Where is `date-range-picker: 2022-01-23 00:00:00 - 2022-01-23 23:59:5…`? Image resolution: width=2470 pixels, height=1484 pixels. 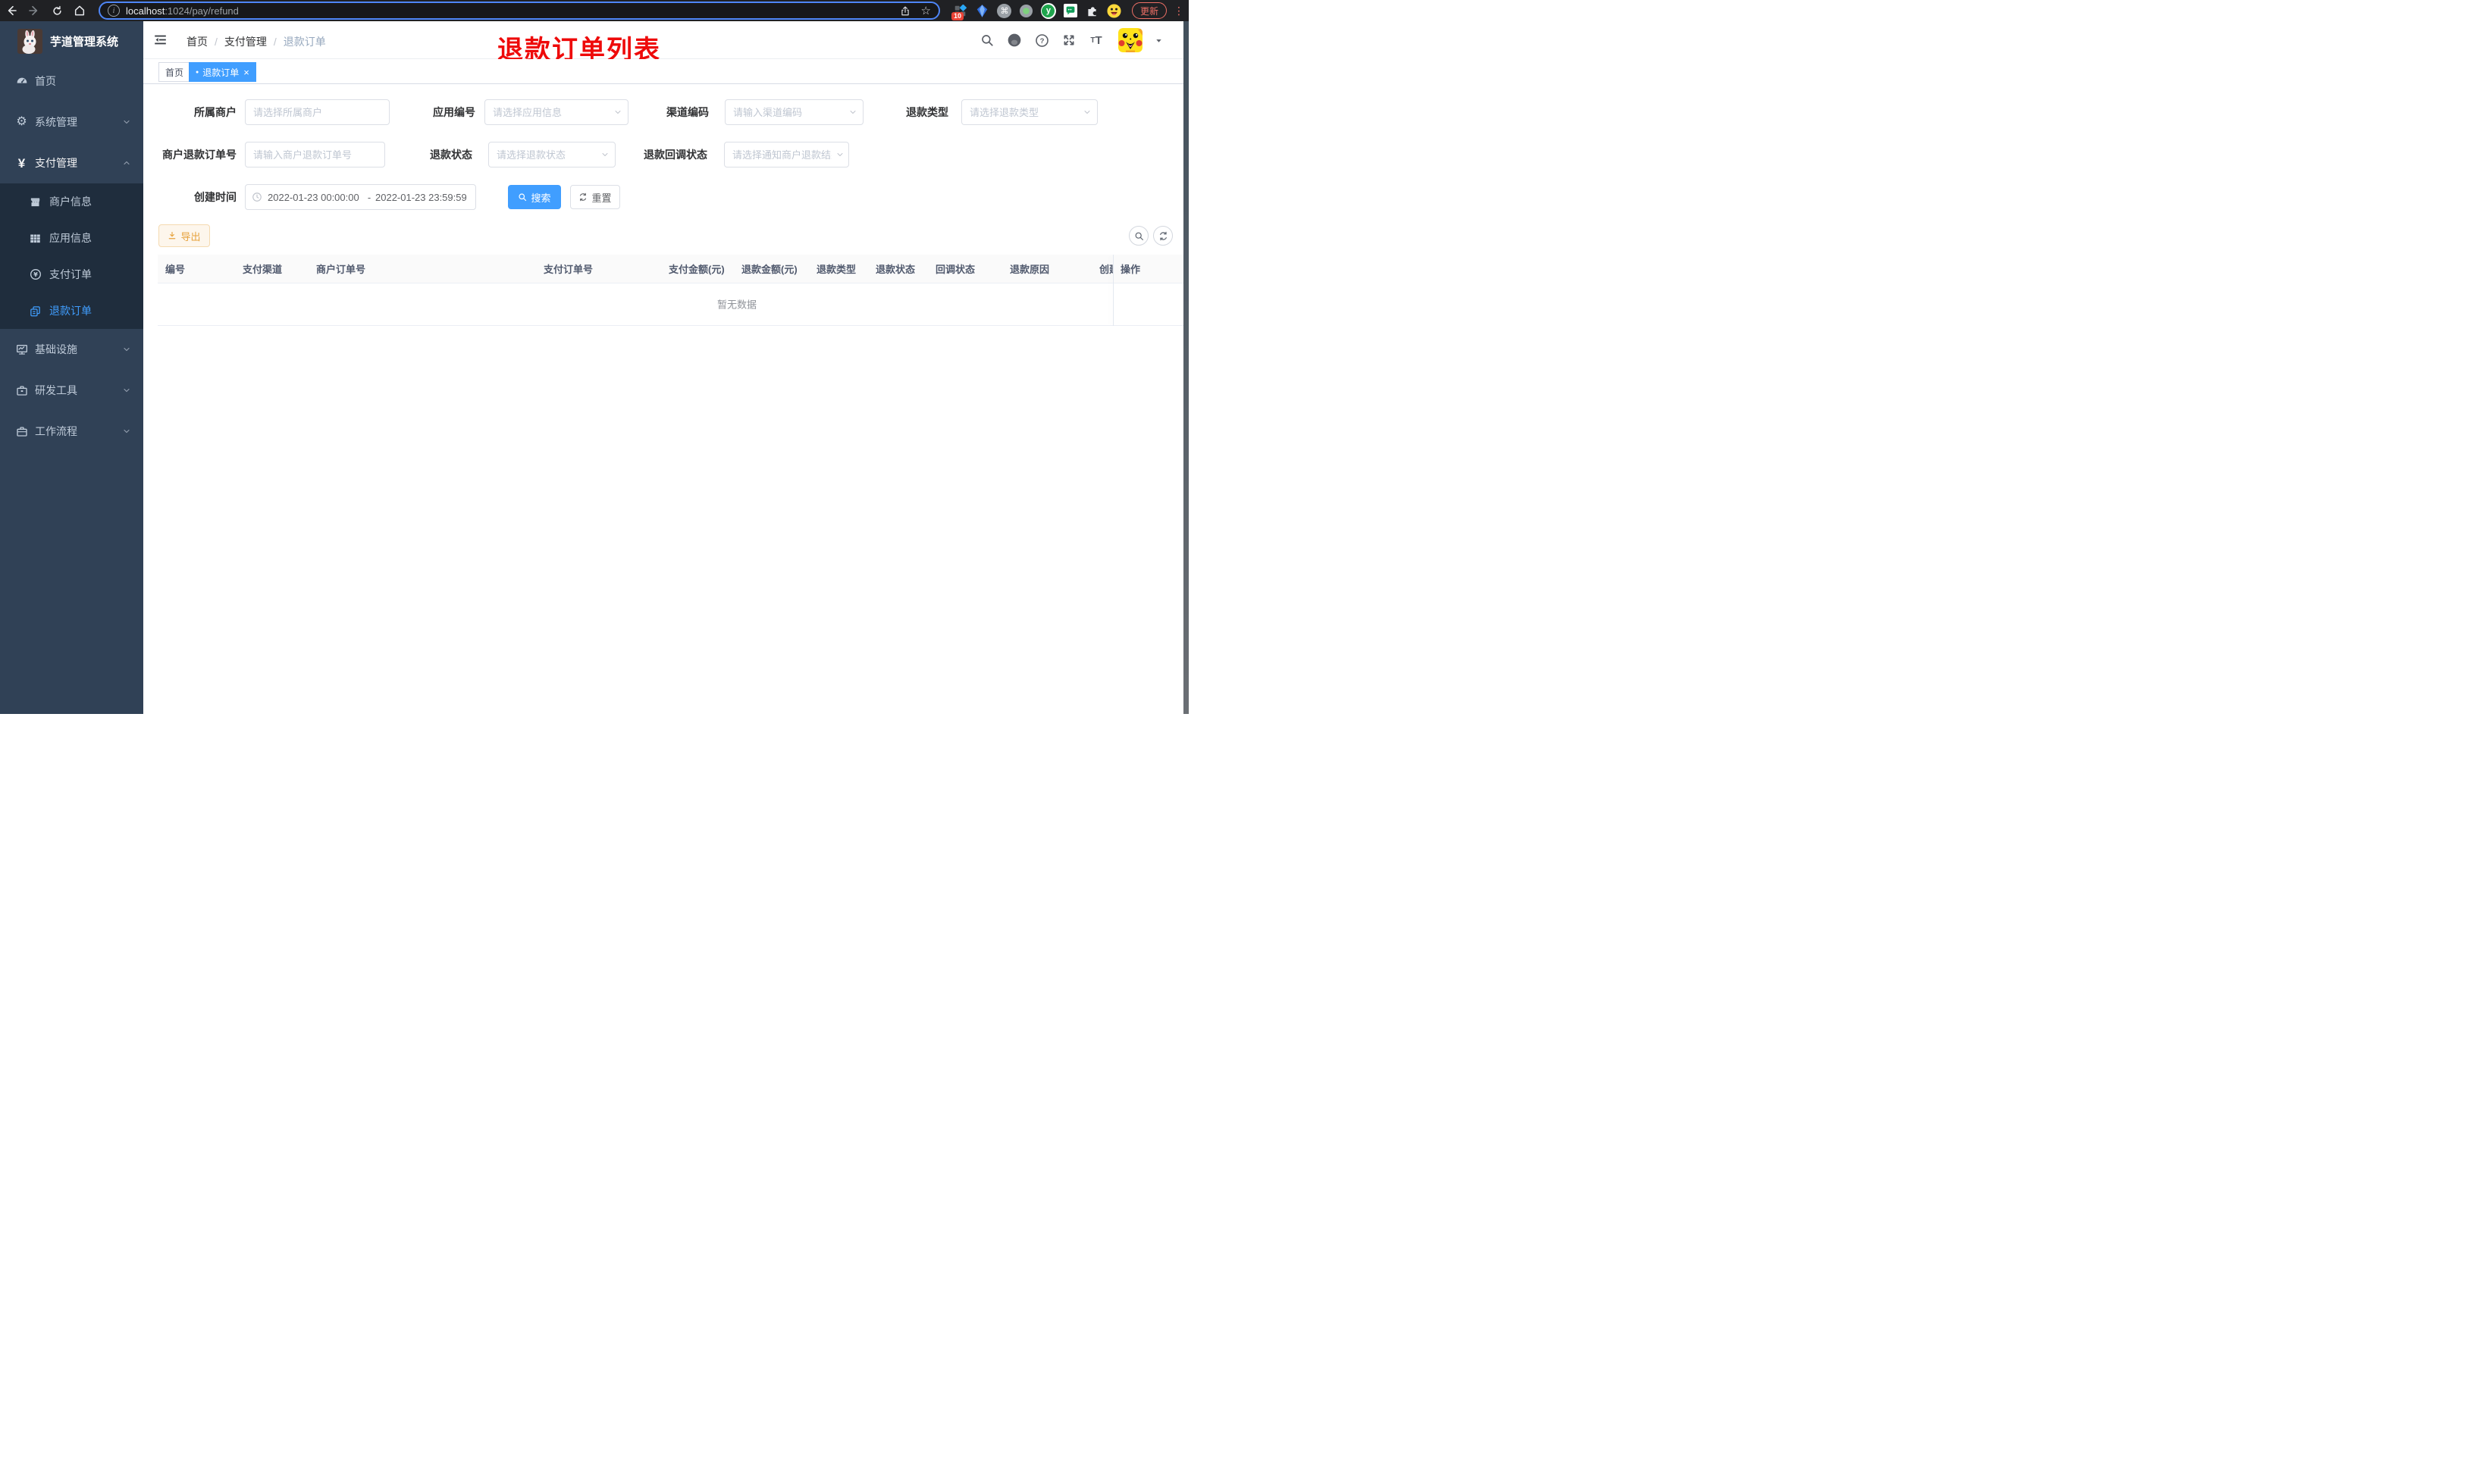 date-range-picker: 2022-01-23 00:00:00 - 2022-01-23 23:59:5… is located at coordinates (360, 197).